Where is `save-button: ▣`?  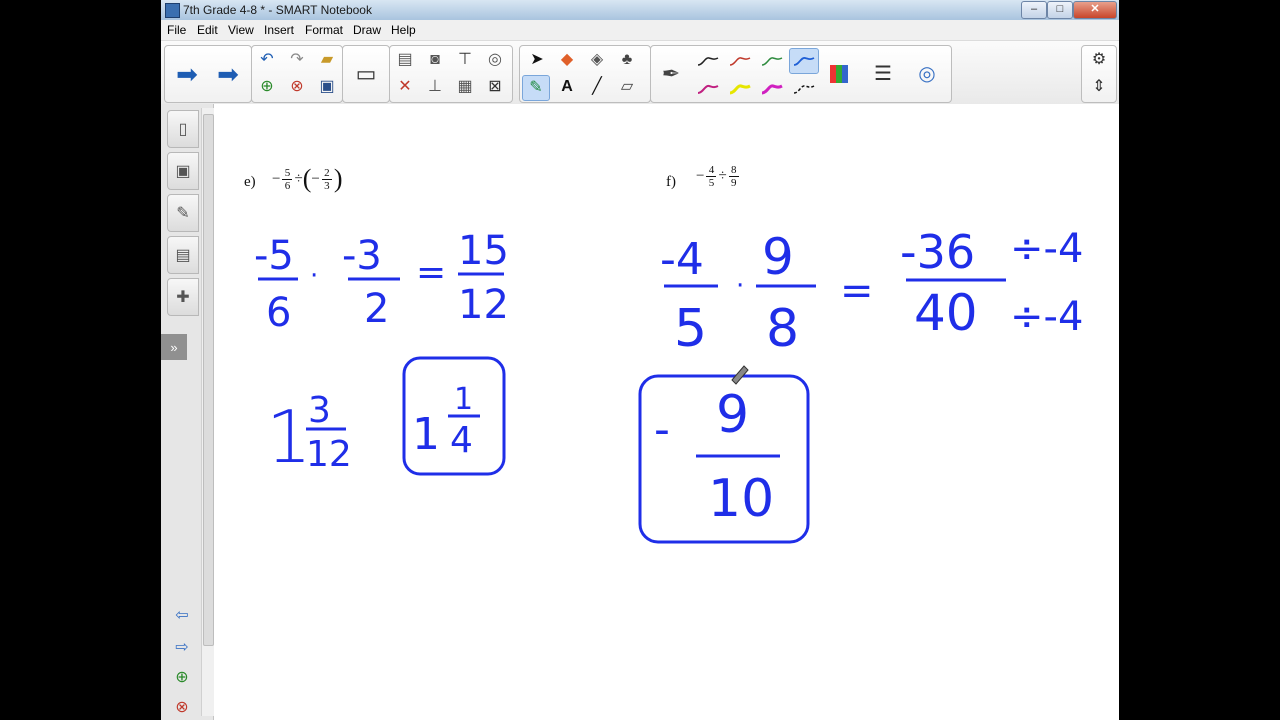
save-button: ▣ is located at coordinates (327, 87).